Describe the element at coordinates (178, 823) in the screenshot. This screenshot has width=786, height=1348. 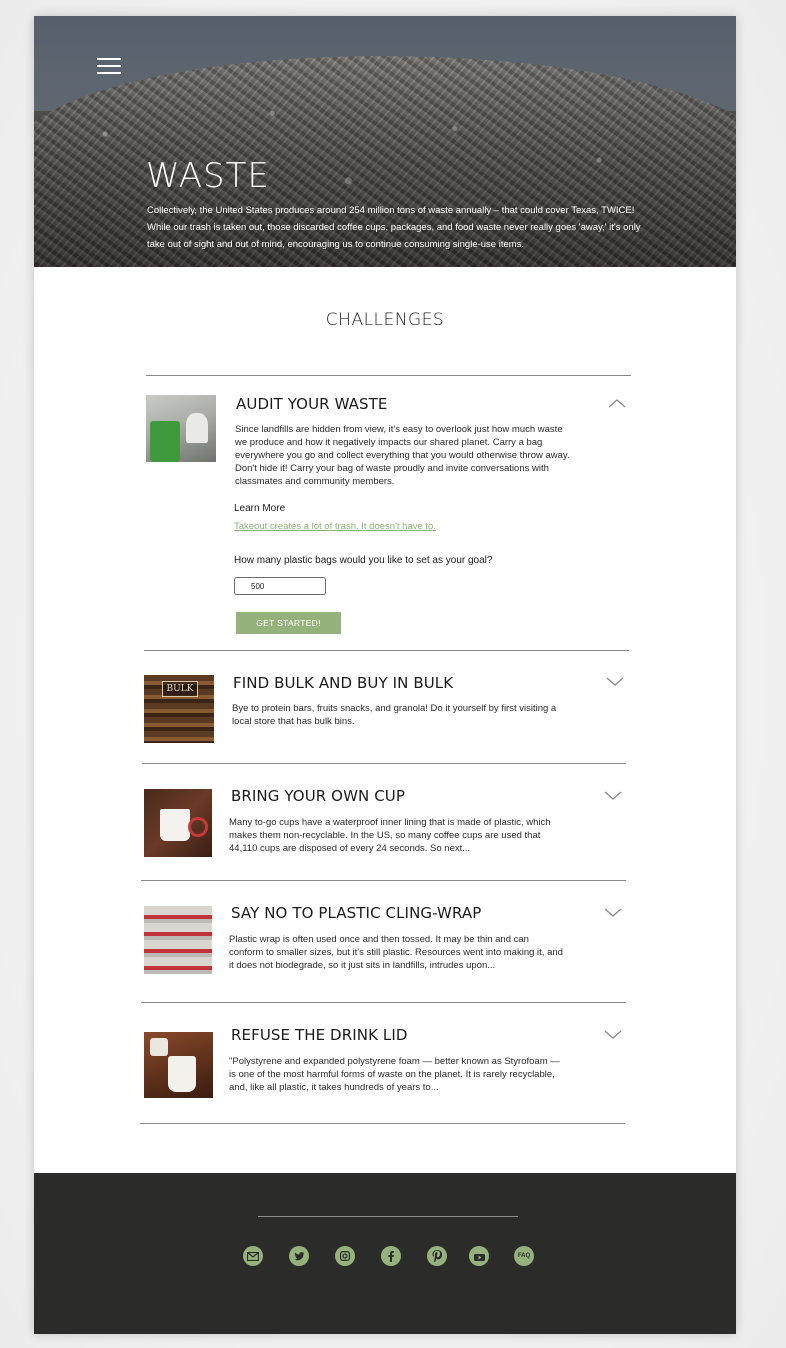
I see `challenge-thumbnail-cup` at that location.